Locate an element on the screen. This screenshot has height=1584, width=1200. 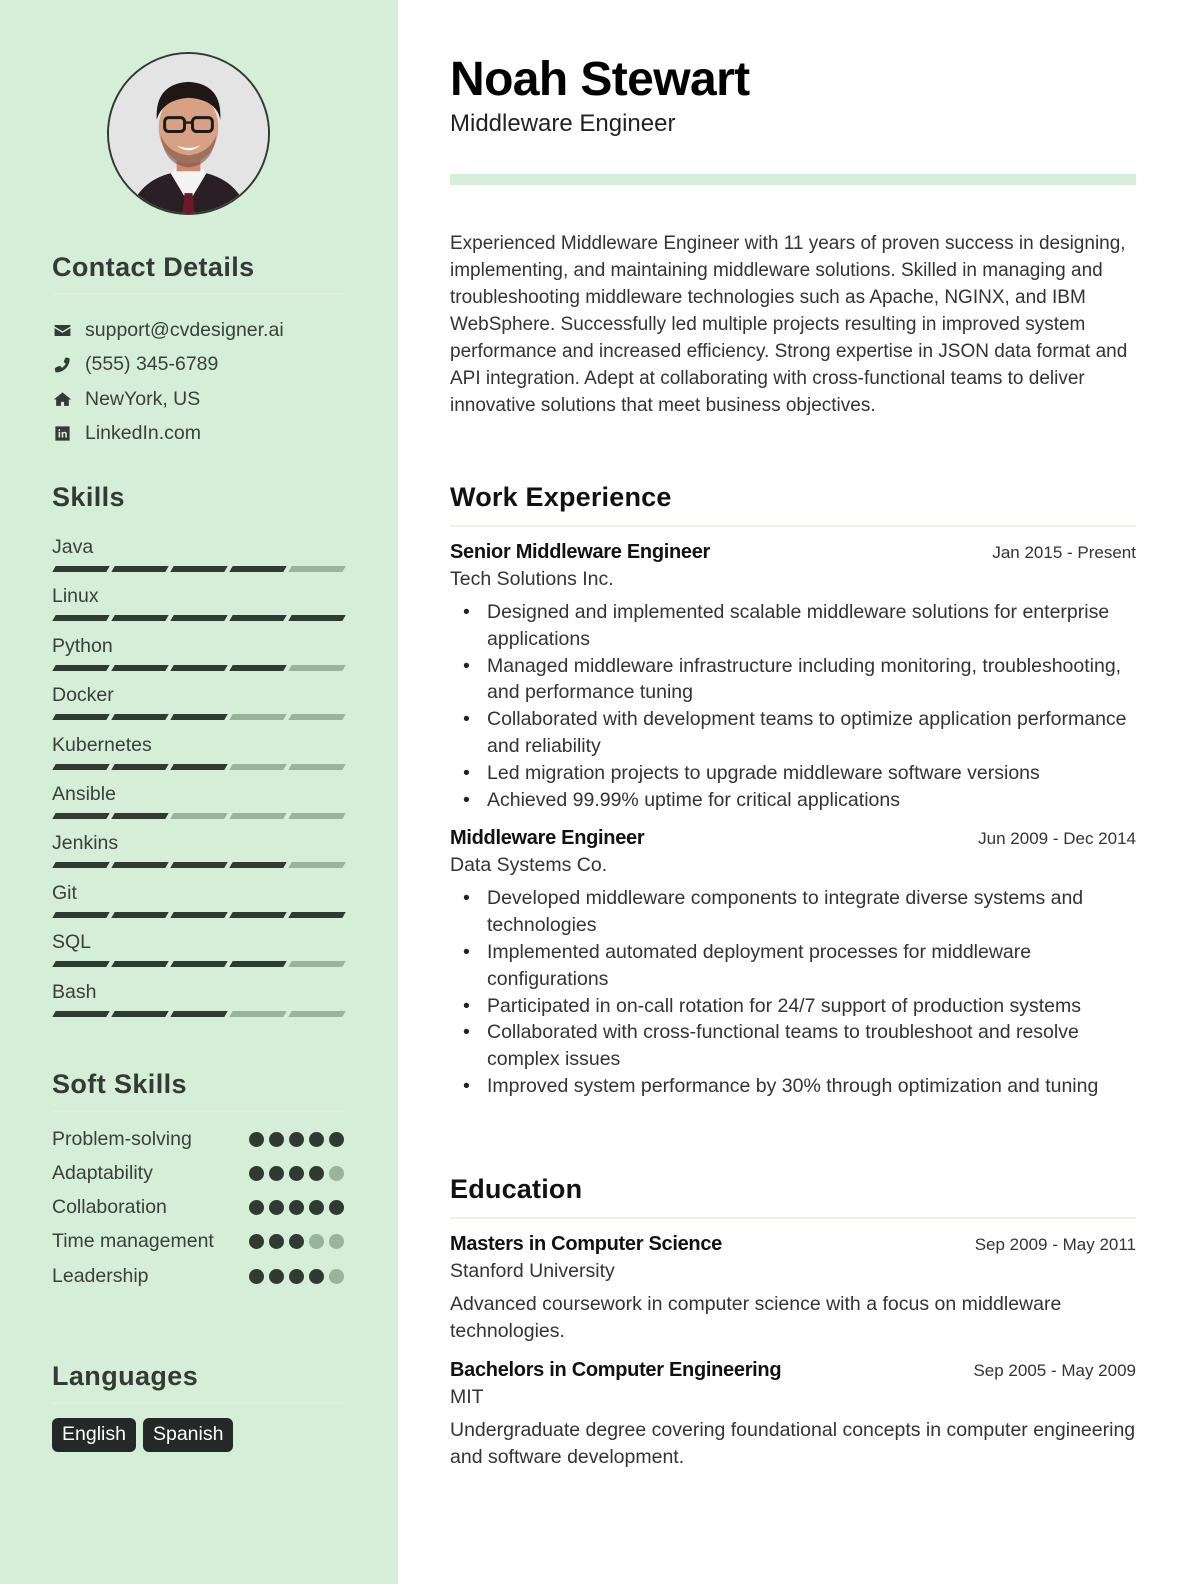
linkedin-icon is located at coordinates (62, 434).